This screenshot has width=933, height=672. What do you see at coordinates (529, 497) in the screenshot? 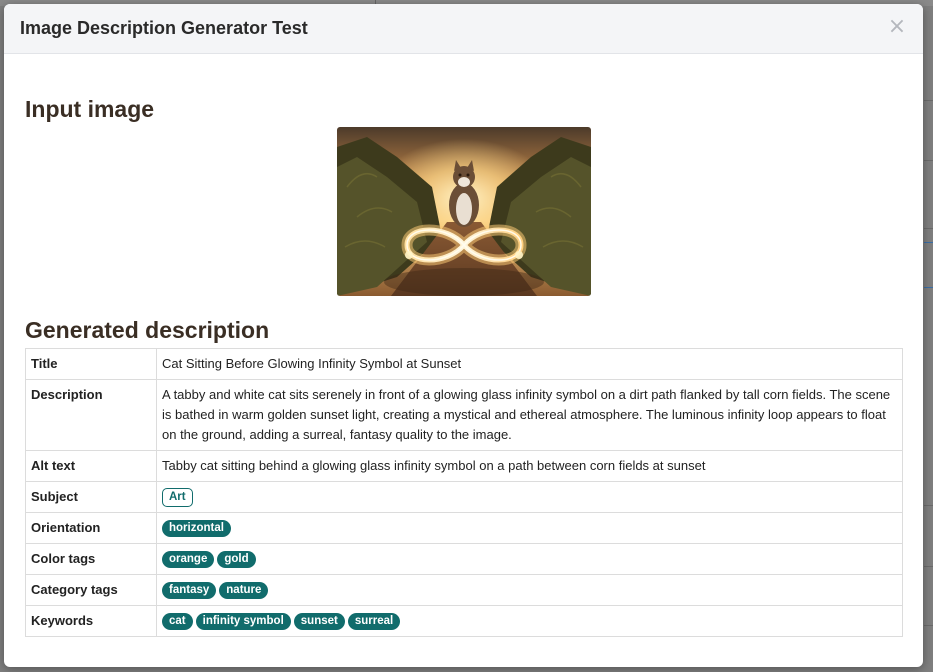
I see `row-value-subject: Art` at bounding box center [529, 497].